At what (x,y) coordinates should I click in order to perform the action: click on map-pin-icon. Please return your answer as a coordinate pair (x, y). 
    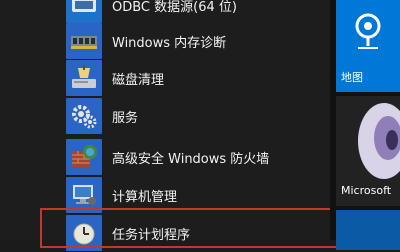
    Looking at the image, I should click on (368, 34).